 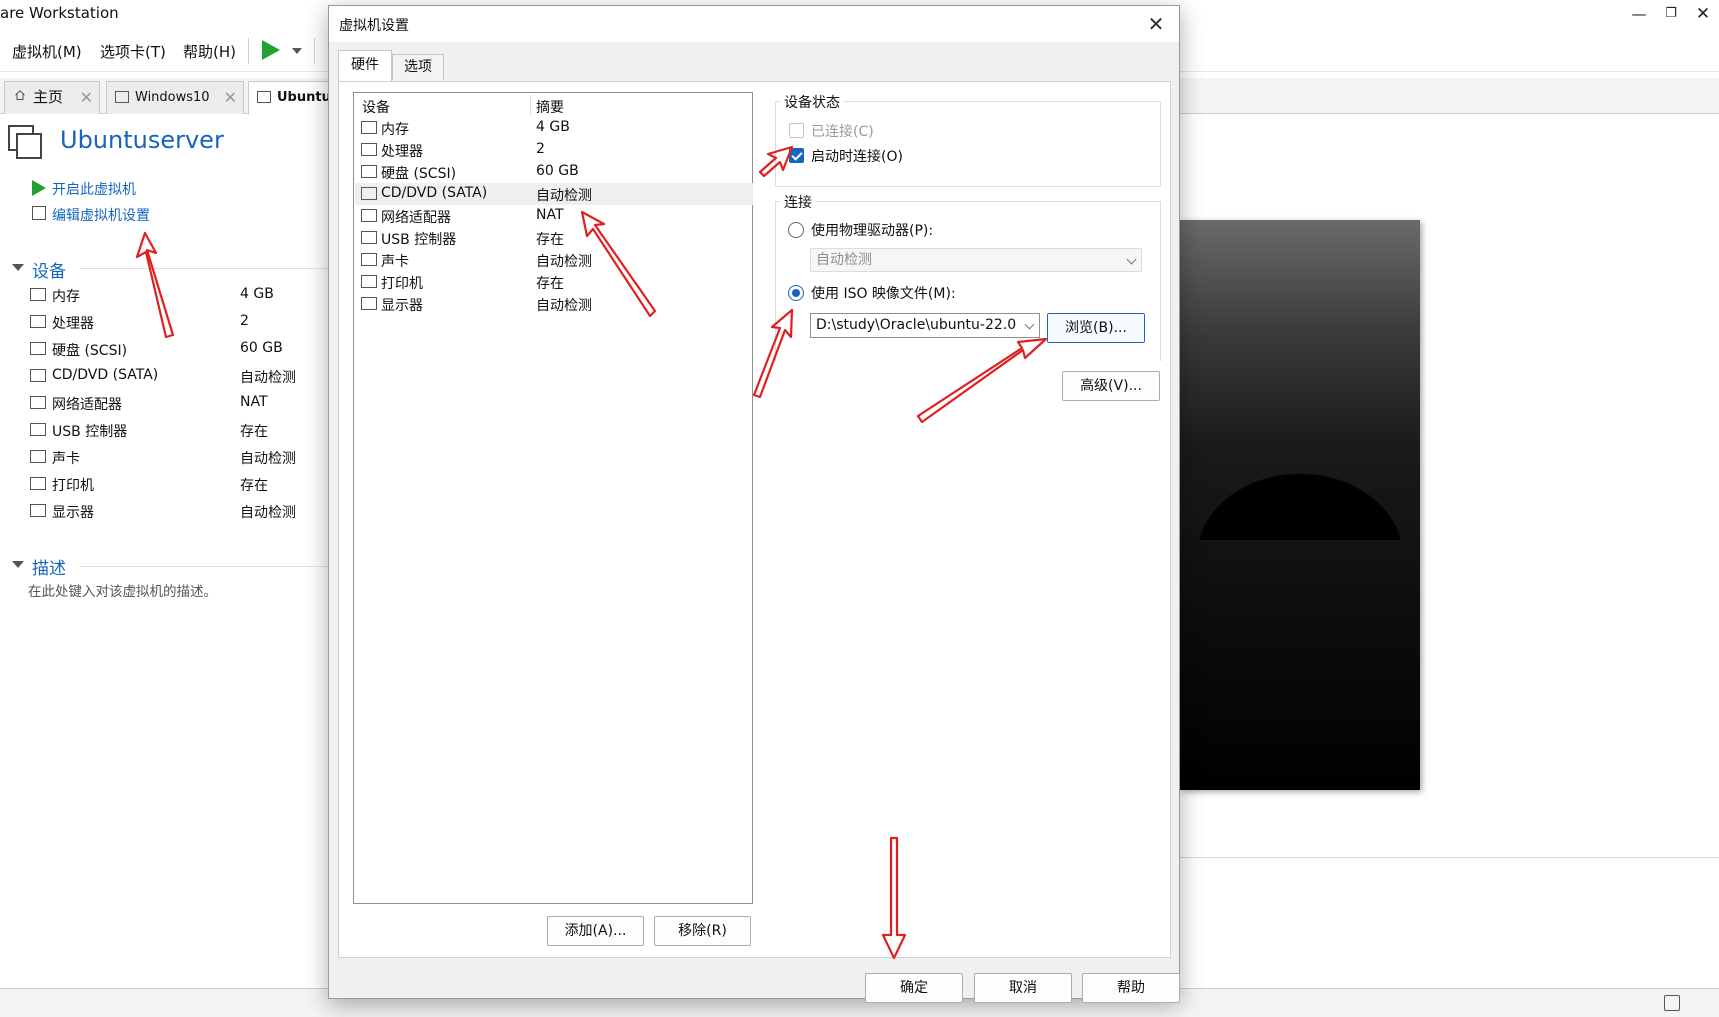 What do you see at coordinates (293, 98) in the screenshot?
I see `tab-ubuntuserver: Ubuntus` at bounding box center [293, 98].